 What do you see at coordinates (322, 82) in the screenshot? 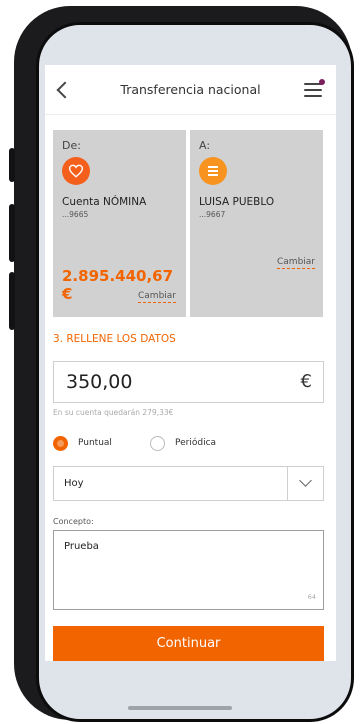
I see `notification-dot-icon` at bounding box center [322, 82].